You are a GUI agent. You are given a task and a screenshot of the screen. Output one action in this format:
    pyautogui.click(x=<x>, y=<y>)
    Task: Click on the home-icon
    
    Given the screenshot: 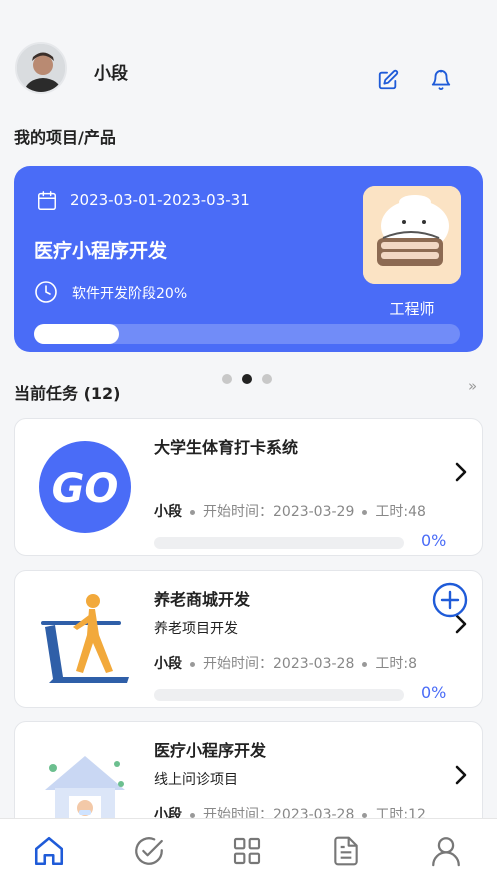 What is the action you would take?
    pyautogui.click(x=49, y=851)
    